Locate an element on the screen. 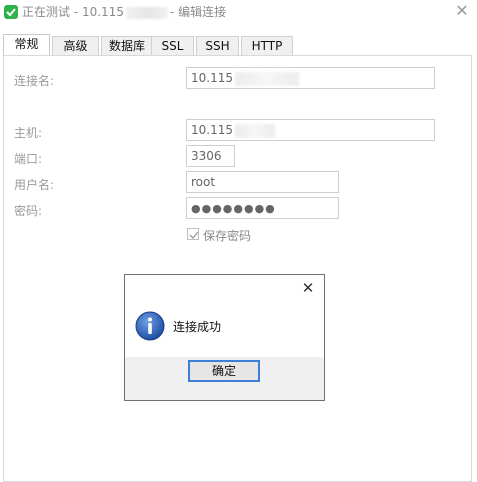  window-titlebar: 正在测试 - 10.115 - 编辑连接 ✕ is located at coordinates (238, 14).